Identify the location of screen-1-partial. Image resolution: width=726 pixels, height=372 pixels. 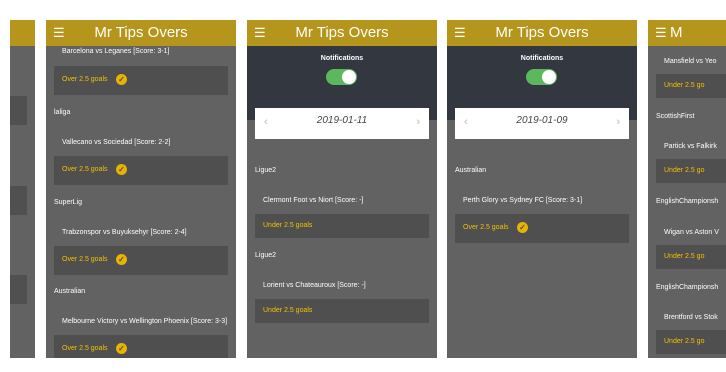
(22, 189).